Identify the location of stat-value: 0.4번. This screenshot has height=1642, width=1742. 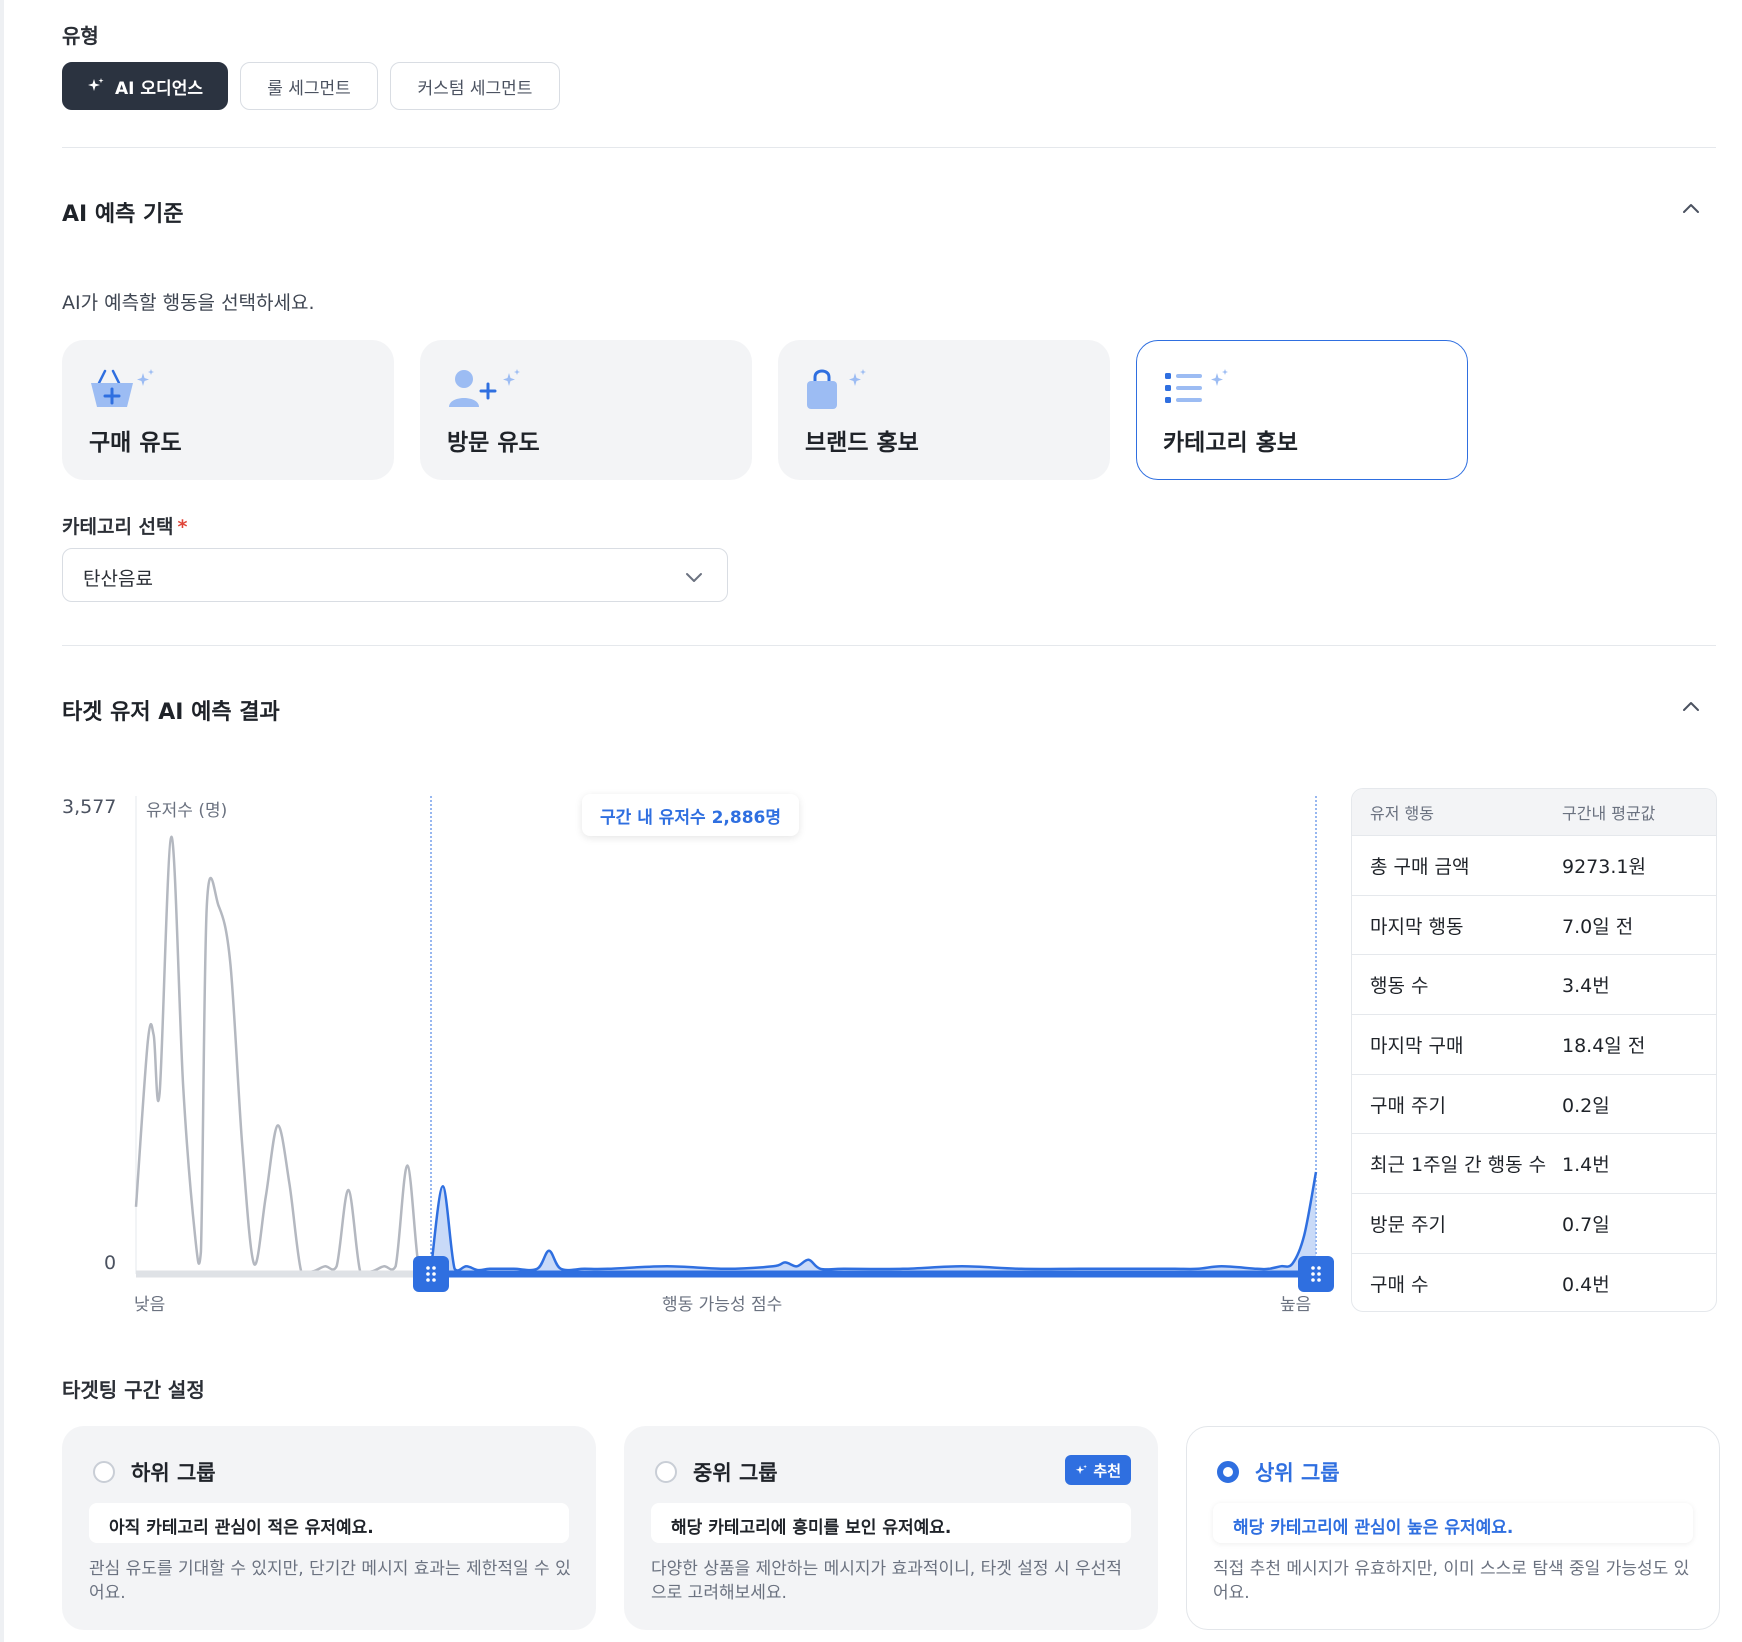
(1586, 1284).